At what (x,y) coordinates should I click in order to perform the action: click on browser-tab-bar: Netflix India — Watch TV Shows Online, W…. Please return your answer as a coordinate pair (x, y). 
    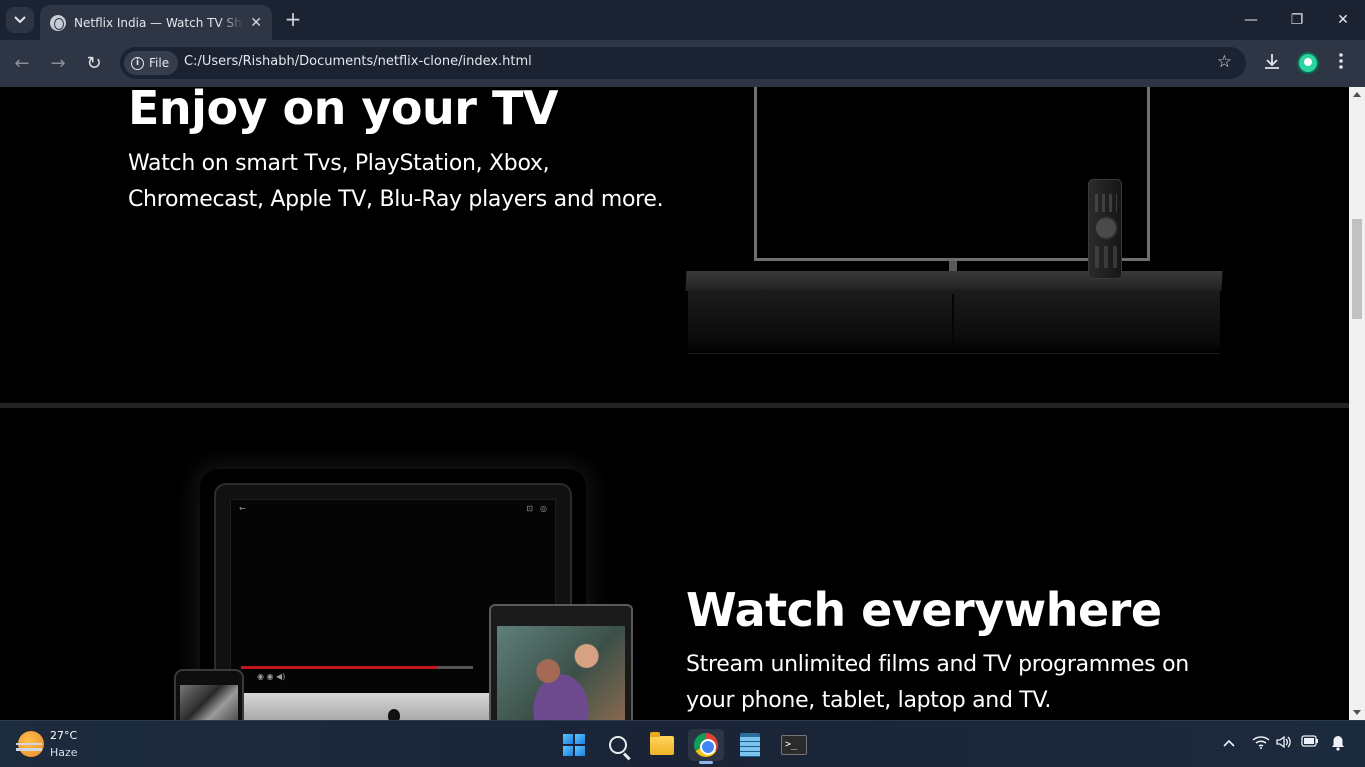
    Looking at the image, I should click on (682, 20).